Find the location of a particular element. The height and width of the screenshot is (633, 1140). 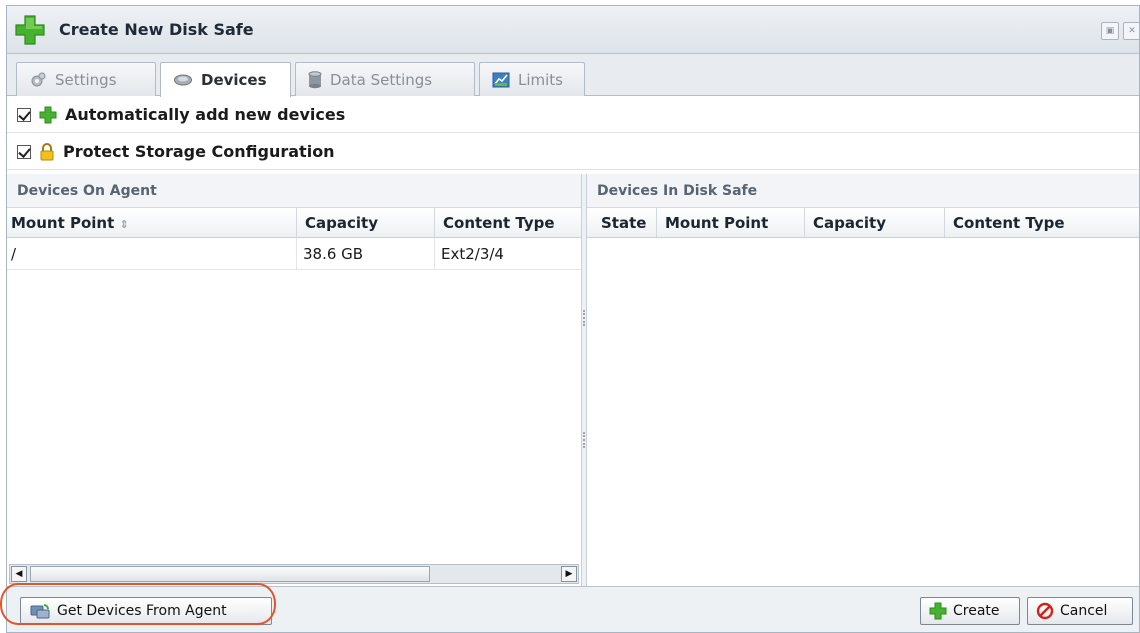

tab-label: Settings is located at coordinates (86, 79).